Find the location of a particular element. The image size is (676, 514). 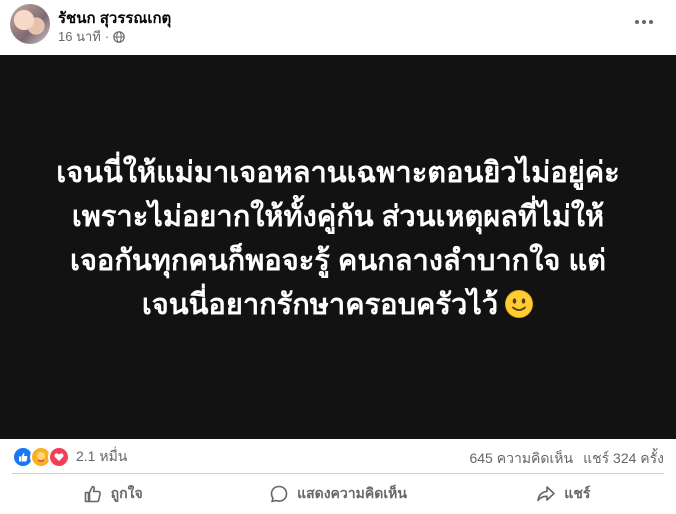

post-actions: ถูกใจ แสดงความคิดเห็น แชร์ is located at coordinates (338, 494).